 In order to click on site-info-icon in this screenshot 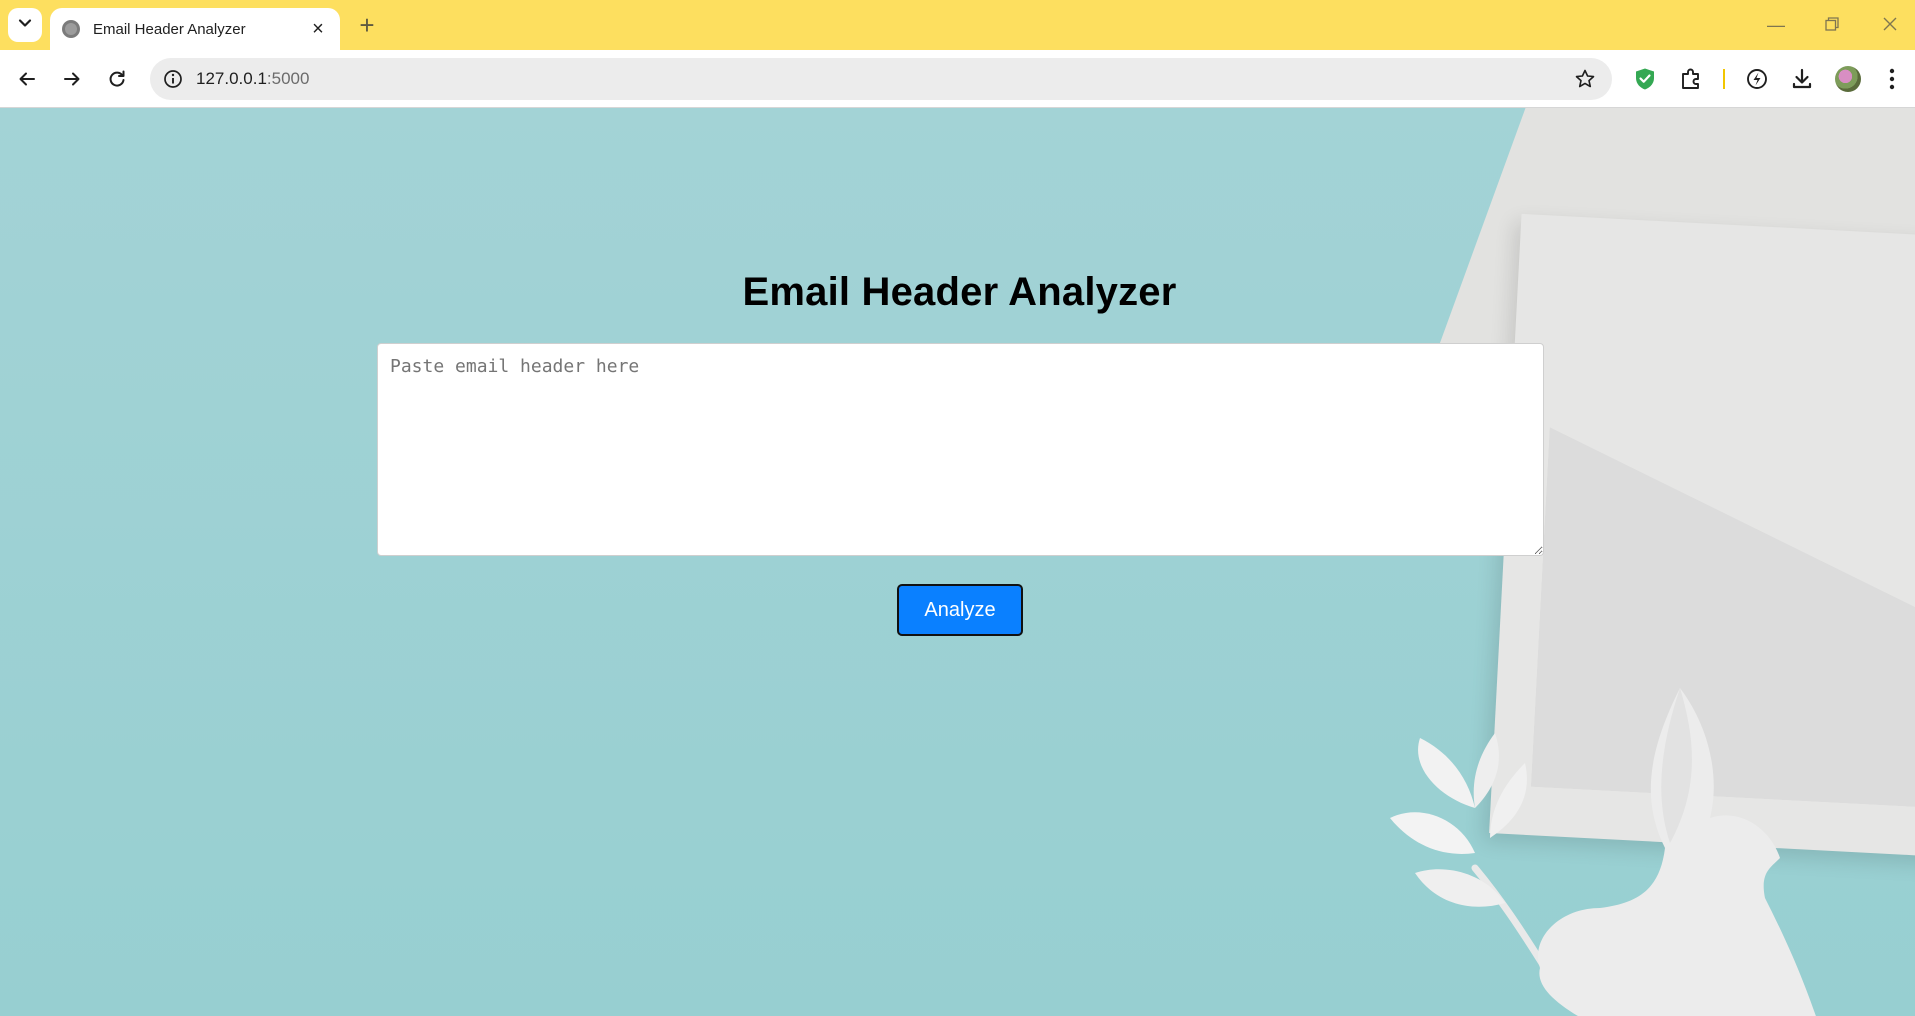, I will do `click(173, 79)`.